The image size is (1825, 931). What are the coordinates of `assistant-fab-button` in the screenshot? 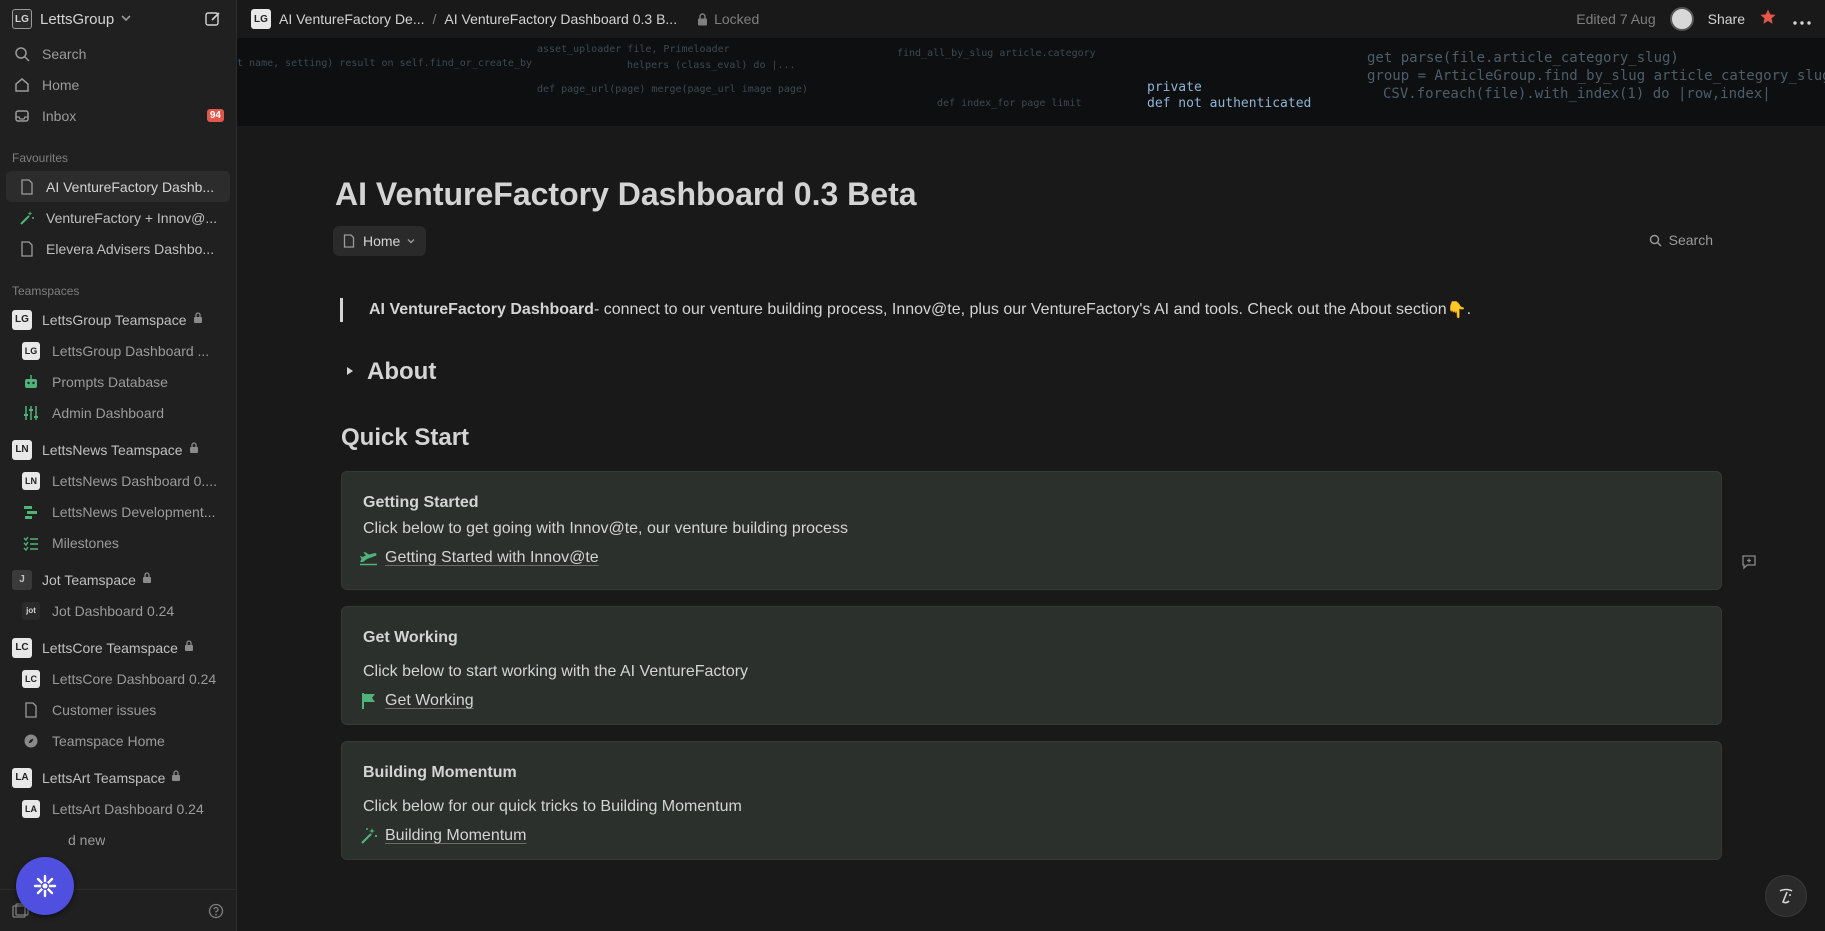 It's located at (45, 886).